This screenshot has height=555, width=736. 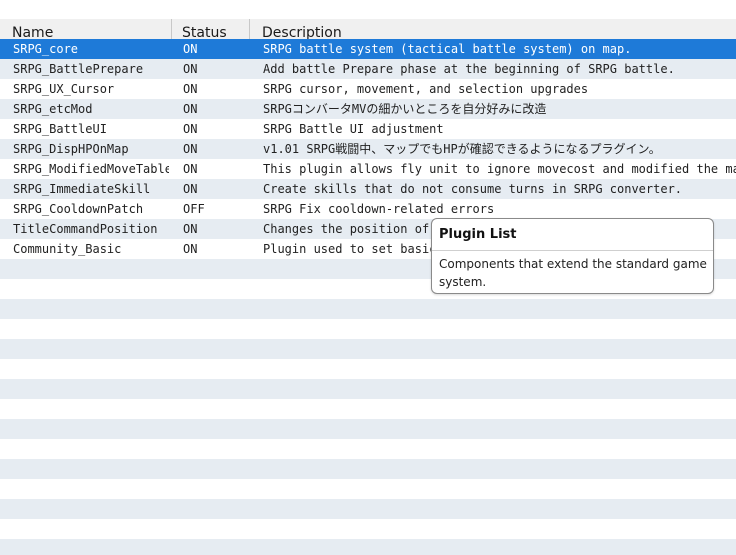 I want to click on plugin-name-cell: Community_Basic, so click(x=67, y=249).